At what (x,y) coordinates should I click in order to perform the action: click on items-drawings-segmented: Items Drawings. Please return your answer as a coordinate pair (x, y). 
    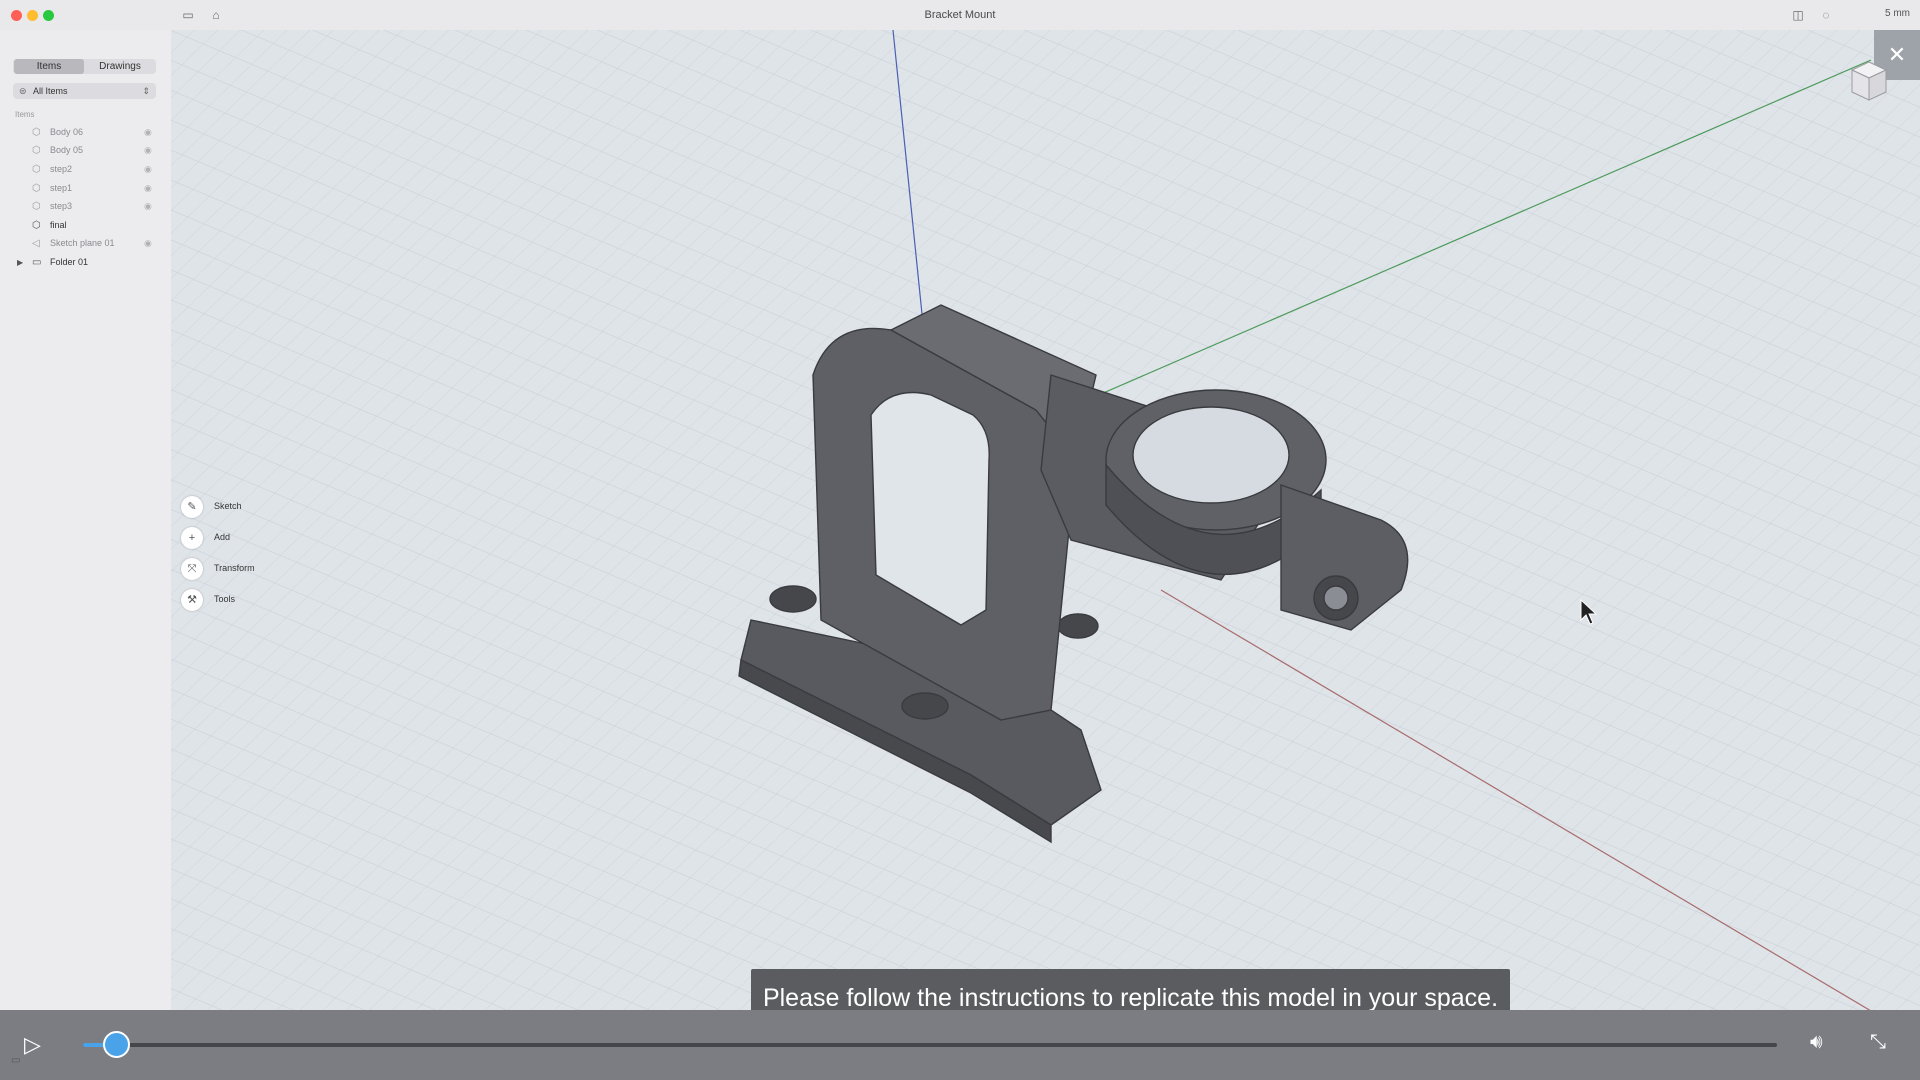
    Looking at the image, I should click on (84, 66).